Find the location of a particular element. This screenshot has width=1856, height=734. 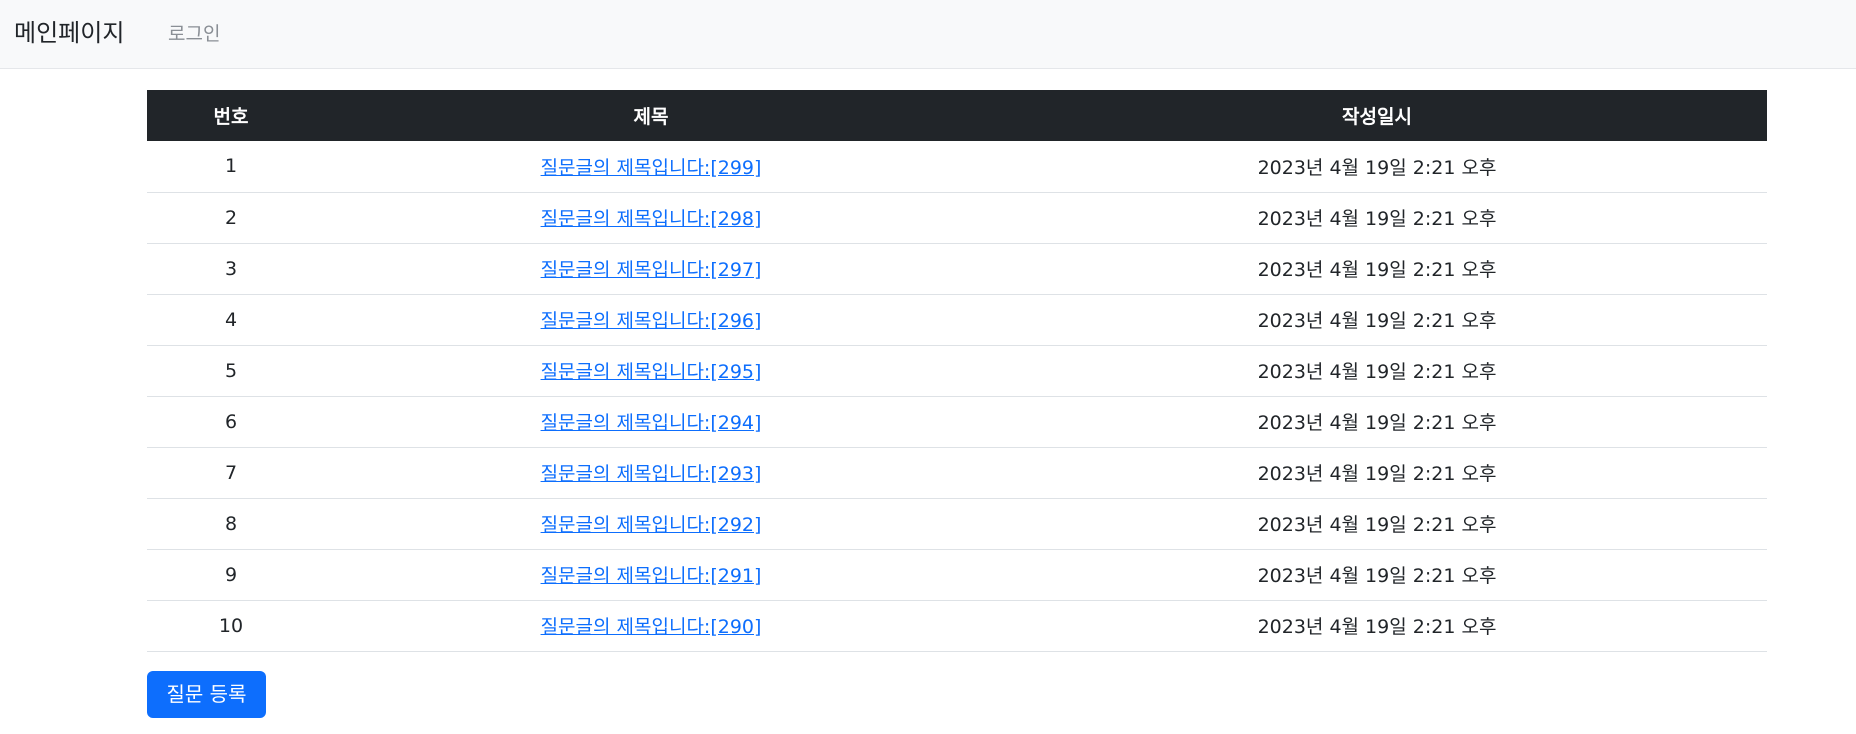

table-header: 번호 제목 작성일시 is located at coordinates (957, 115).